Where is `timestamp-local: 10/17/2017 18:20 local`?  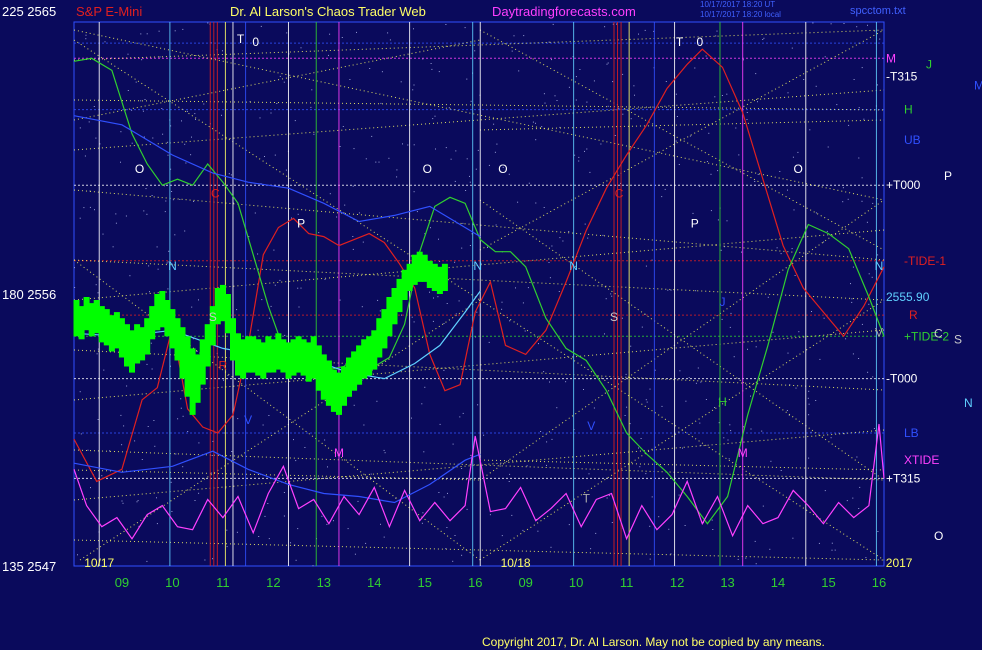
timestamp-local: 10/17/2017 18:20 local is located at coordinates (740, 14).